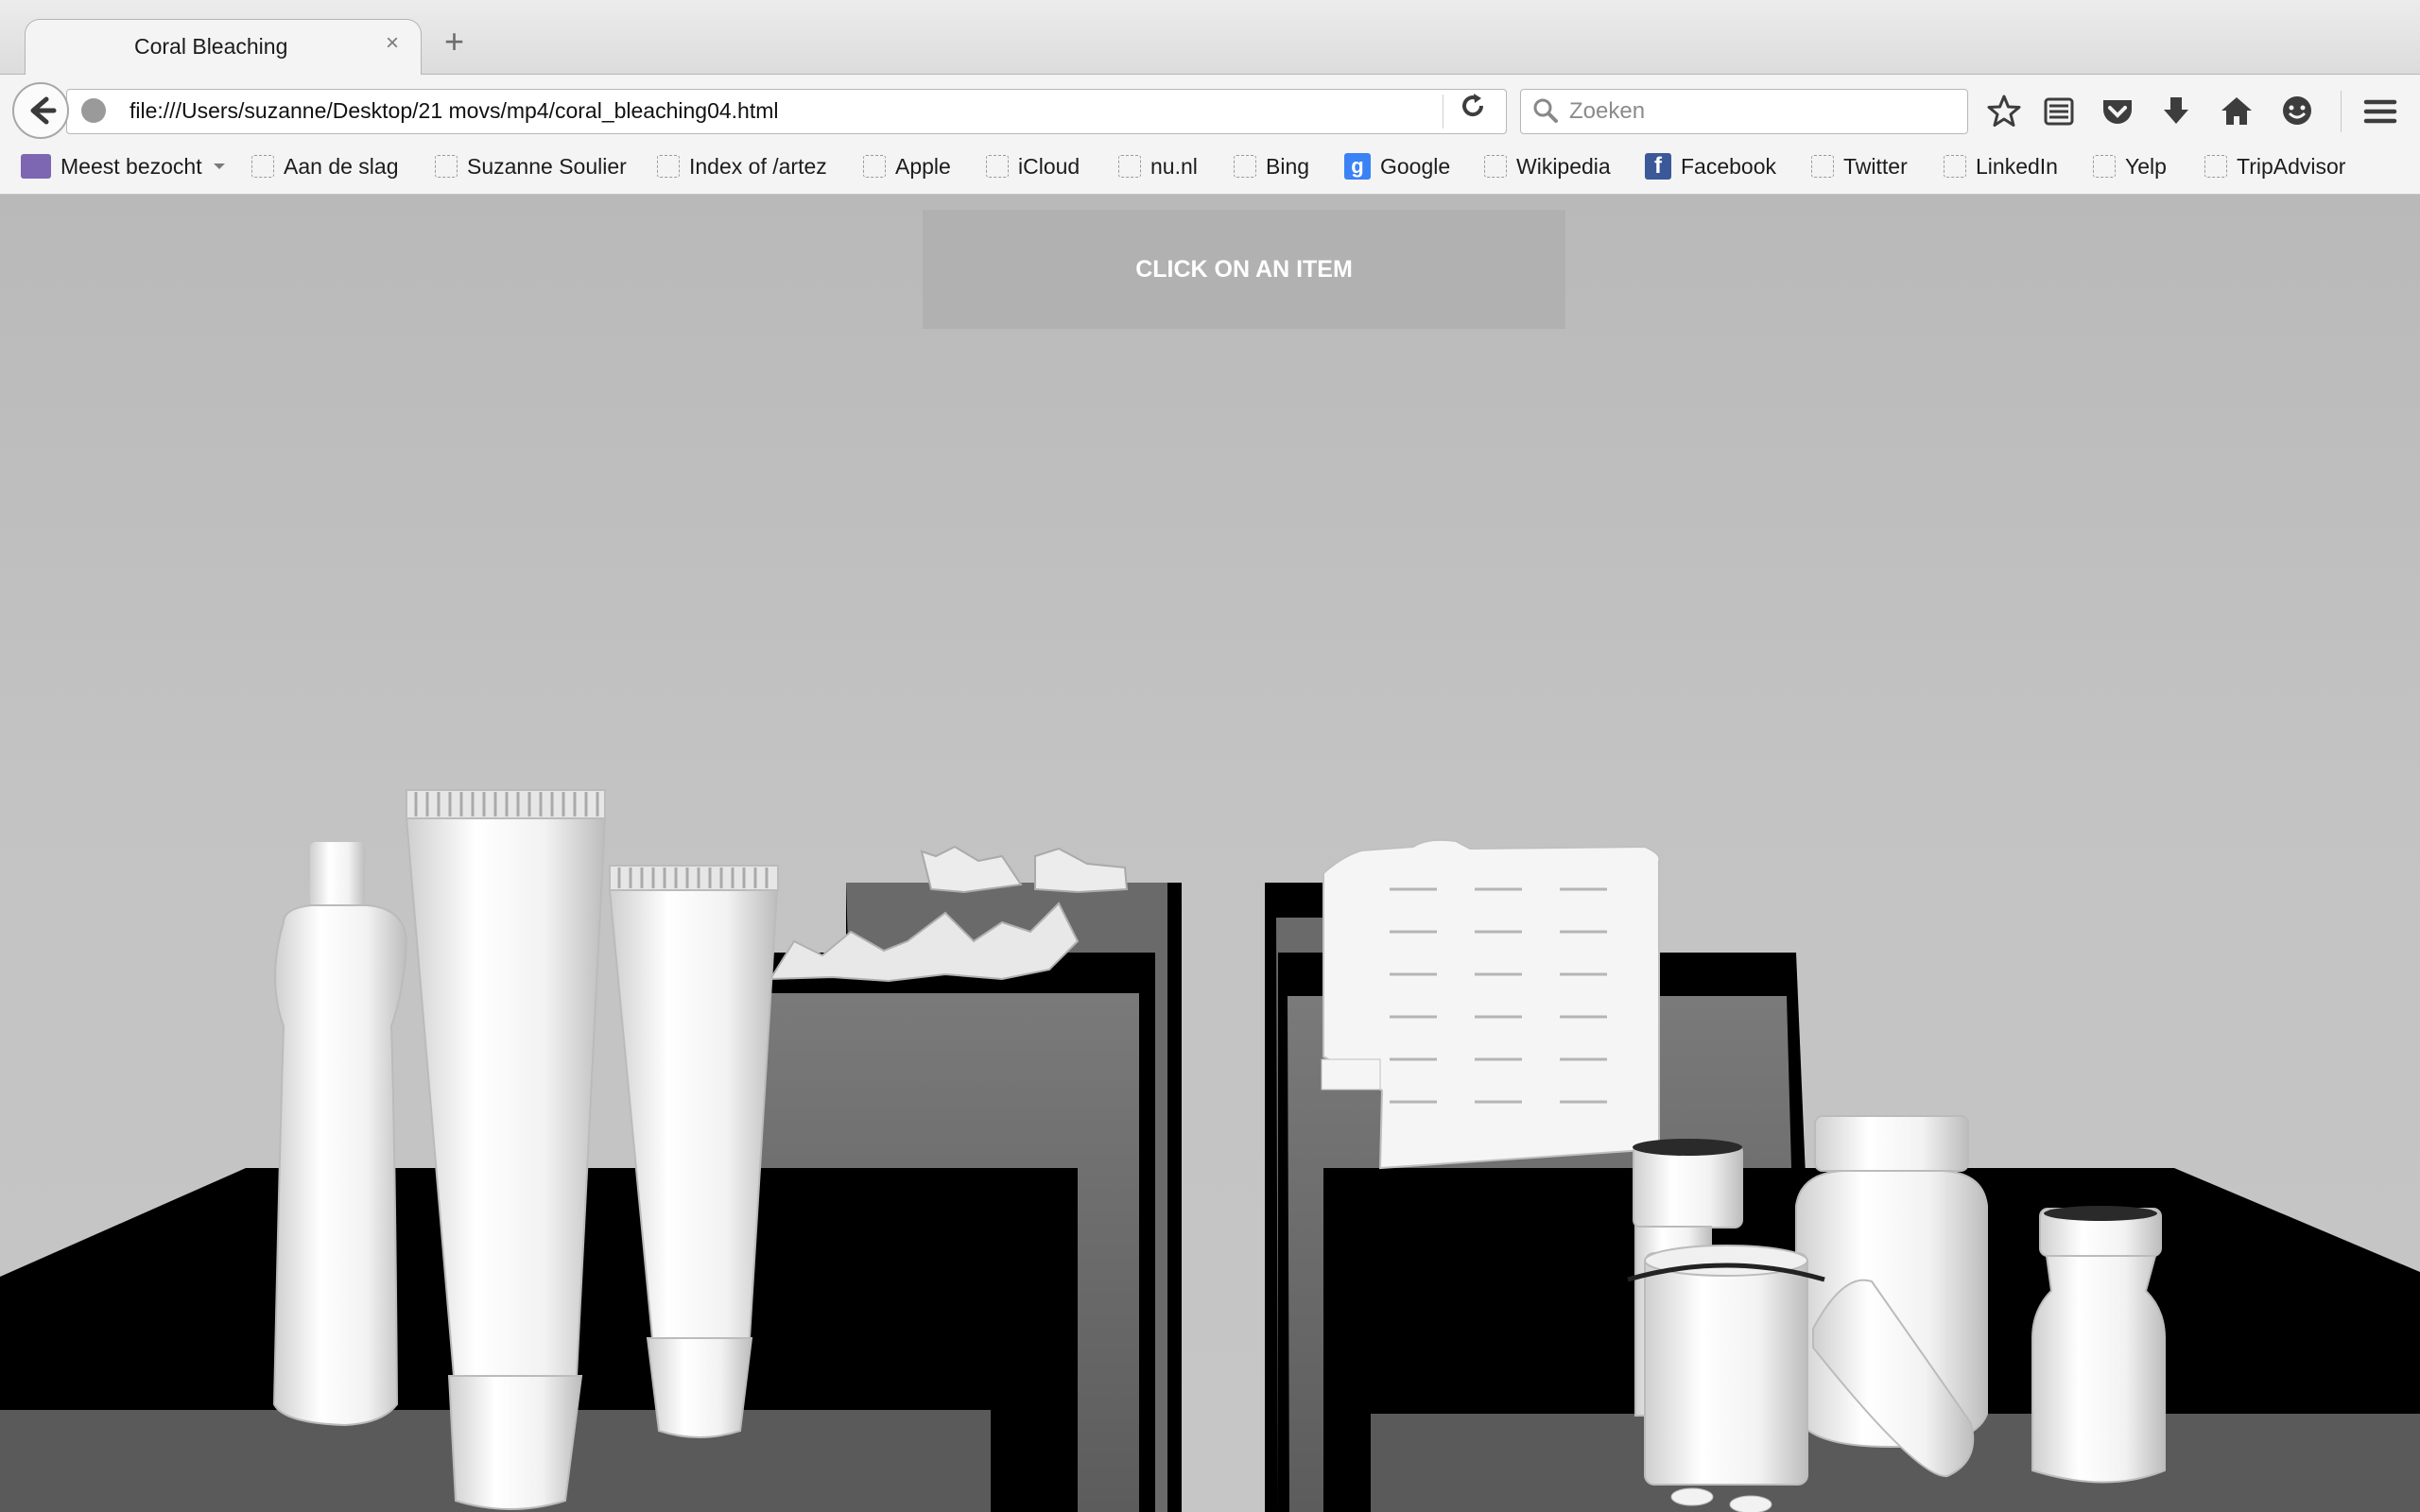 Image resolution: width=2420 pixels, height=1512 pixels. What do you see at coordinates (454, 42) in the screenshot?
I see `new-tab-button: +` at bounding box center [454, 42].